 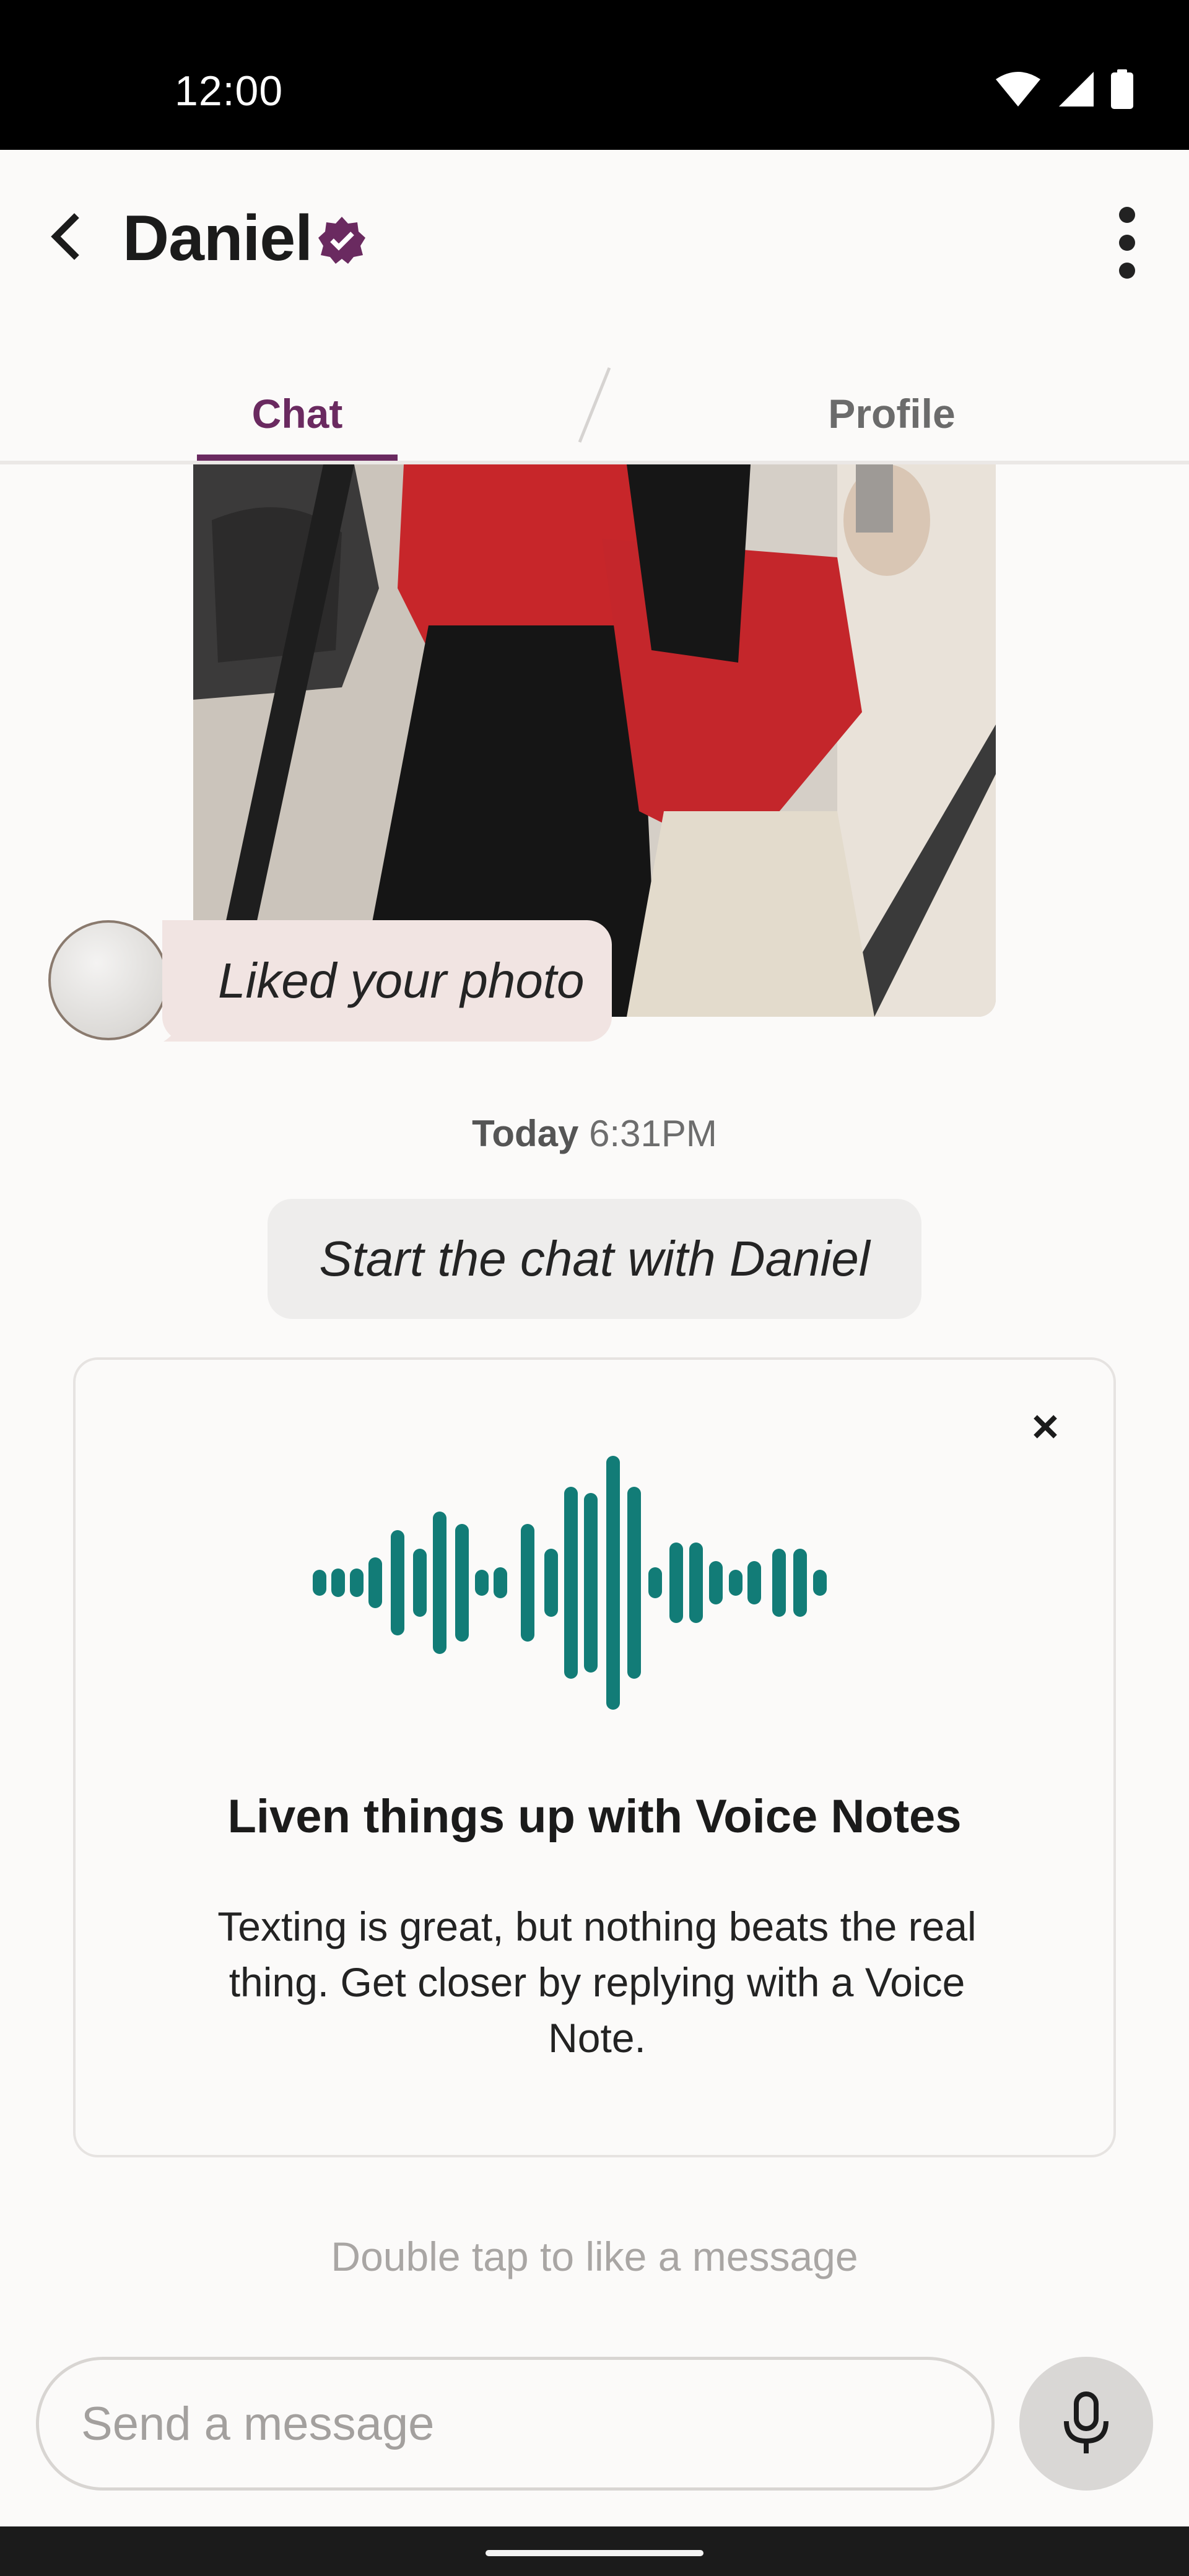 I want to click on close-icon, so click(x=1045, y=1426).